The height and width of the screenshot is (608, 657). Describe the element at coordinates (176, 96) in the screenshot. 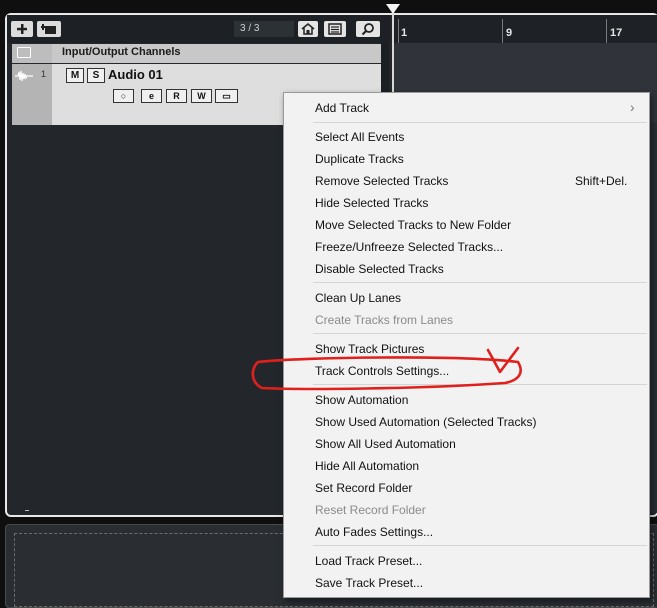

I see `read-automation-button: R` at that location.